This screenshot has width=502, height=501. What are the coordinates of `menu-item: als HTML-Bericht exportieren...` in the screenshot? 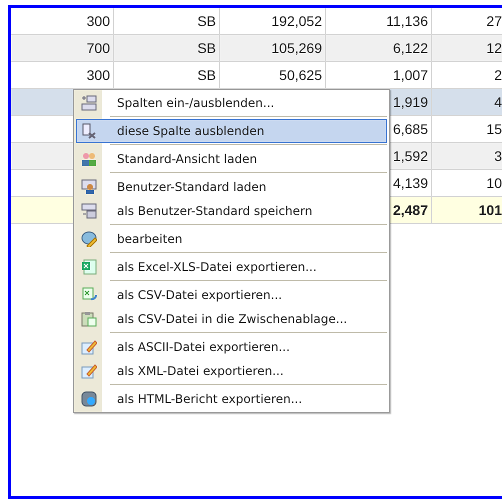 It's located at (231, 399).